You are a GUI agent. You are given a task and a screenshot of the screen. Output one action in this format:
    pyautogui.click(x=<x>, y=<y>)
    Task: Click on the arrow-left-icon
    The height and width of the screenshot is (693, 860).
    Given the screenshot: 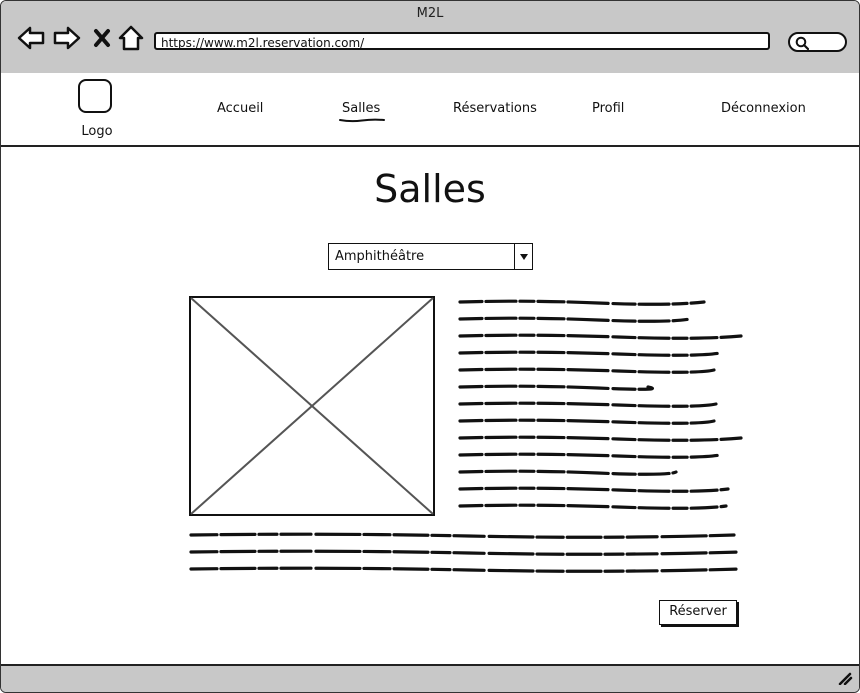 What is the action you would take?
    pyautogui.click(x=31, y=38)
    